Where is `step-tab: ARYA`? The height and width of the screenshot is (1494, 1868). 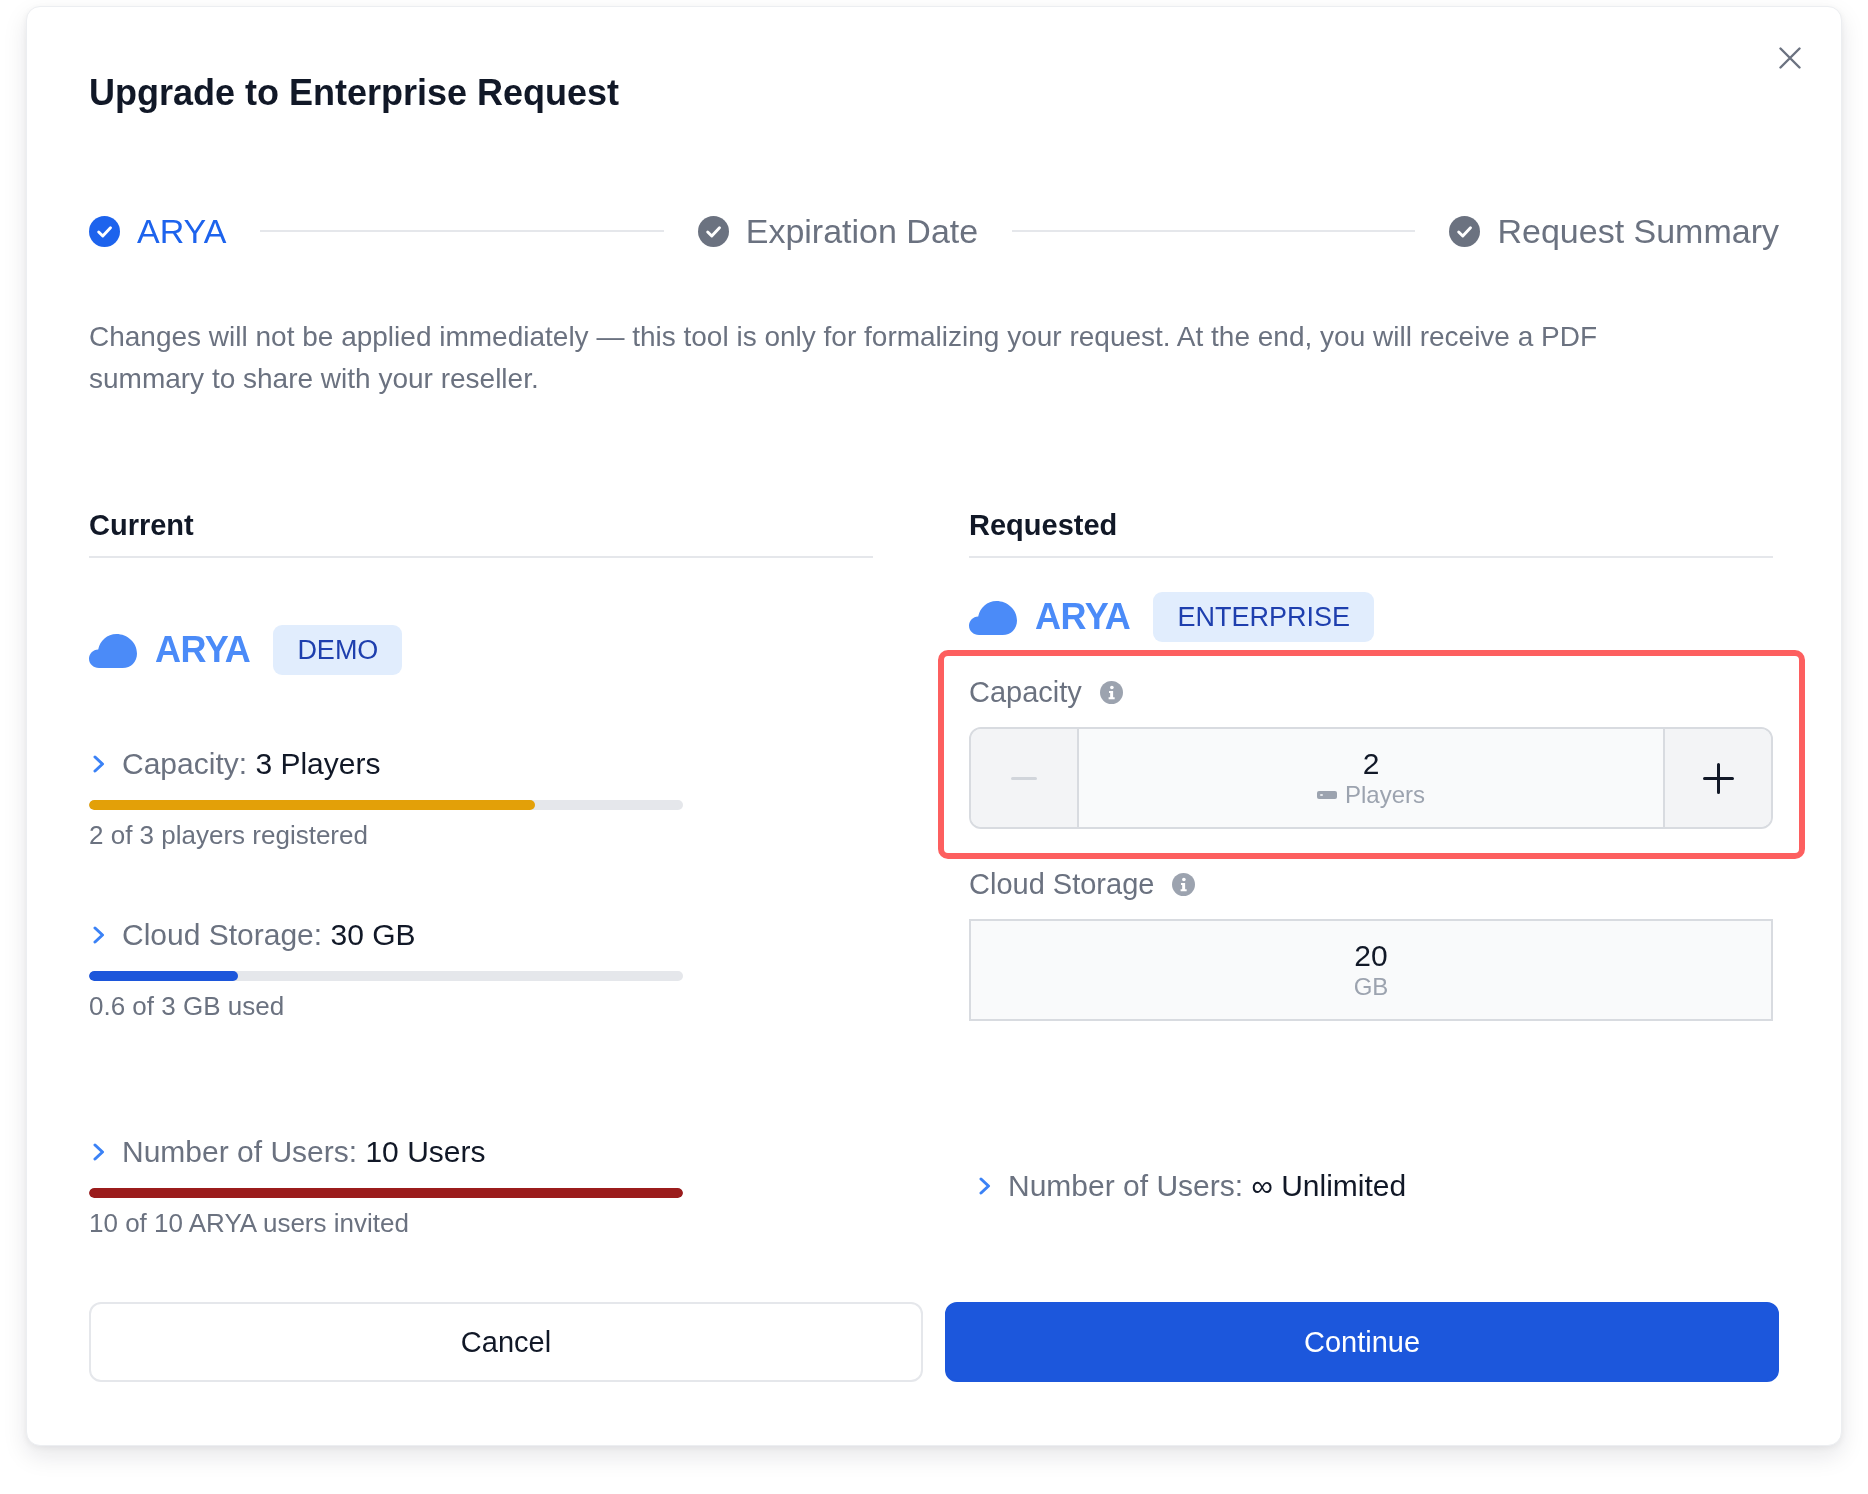
step-tab: ARYA is located at coordinates (158, 231).